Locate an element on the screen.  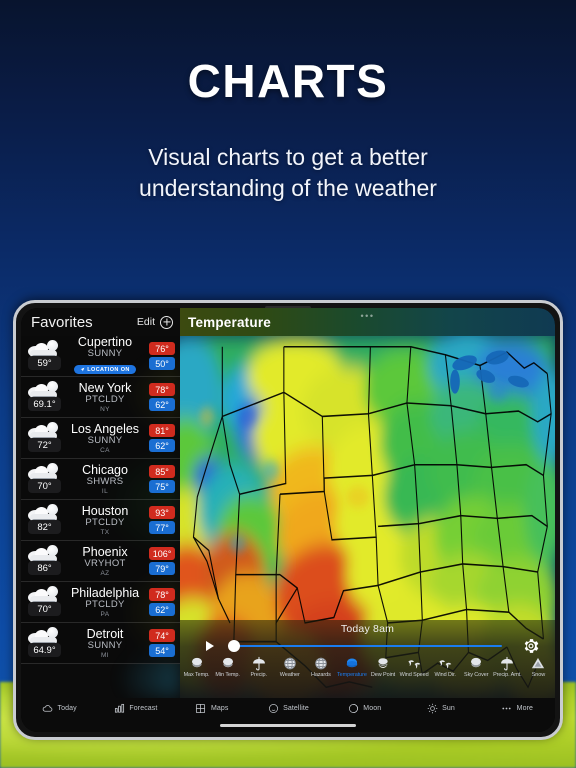
timeline-controls is located at coordinates (367, 644).